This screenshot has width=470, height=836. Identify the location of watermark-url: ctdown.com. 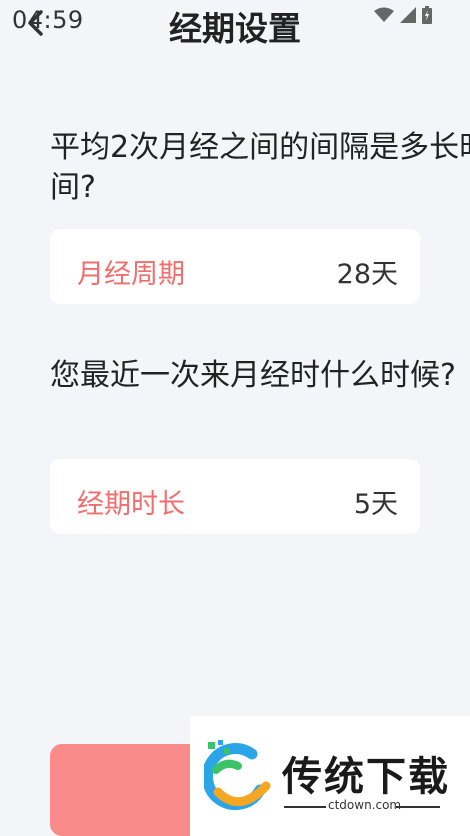
(365, 805).